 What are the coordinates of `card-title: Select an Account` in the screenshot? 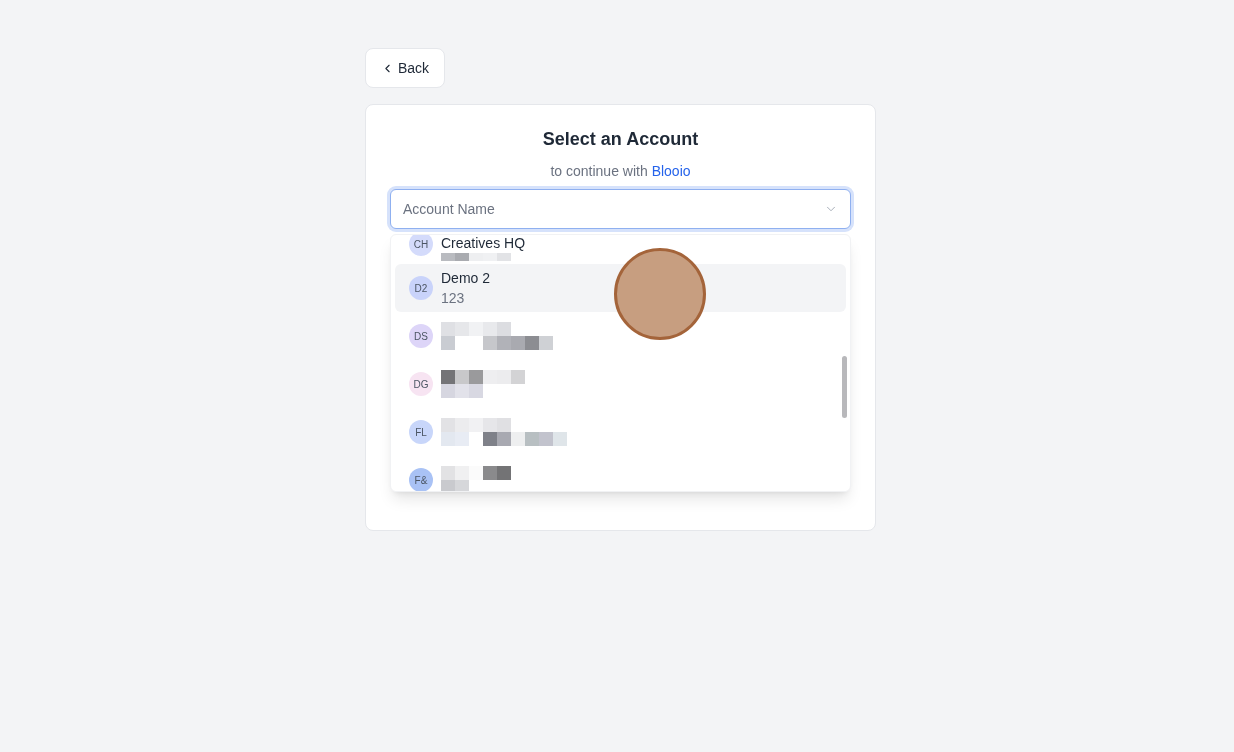 It's located at (620, 139).